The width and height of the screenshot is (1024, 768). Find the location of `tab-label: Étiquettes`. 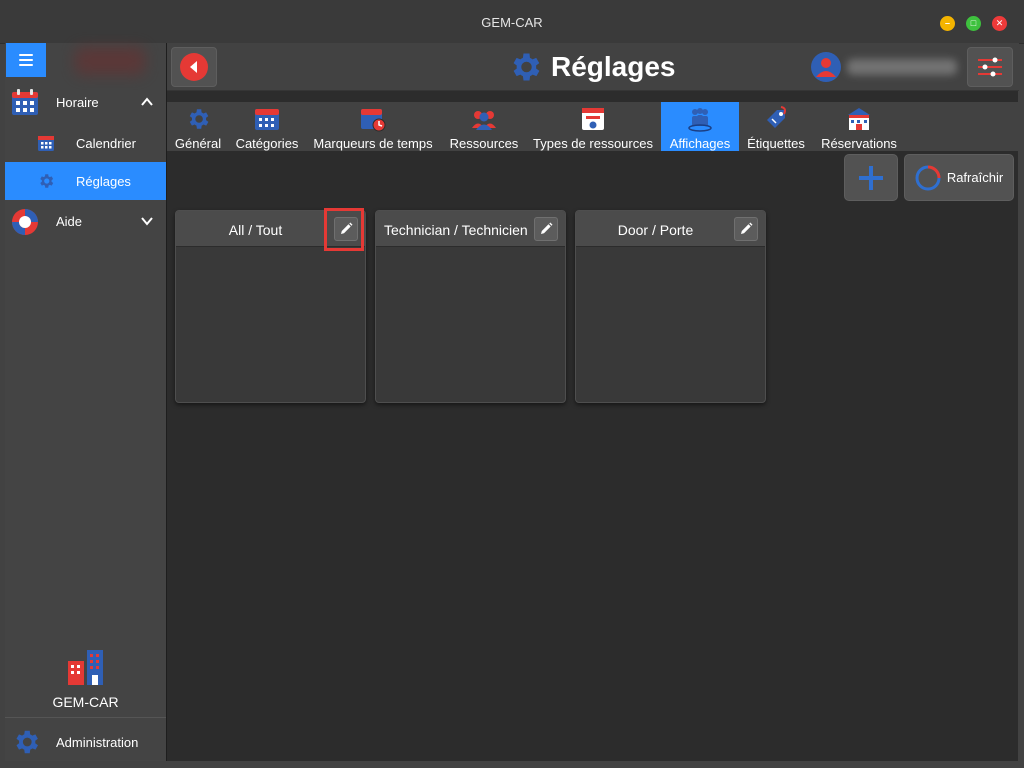

tab-label: Étiquettes is located at coordinates (776, 143).